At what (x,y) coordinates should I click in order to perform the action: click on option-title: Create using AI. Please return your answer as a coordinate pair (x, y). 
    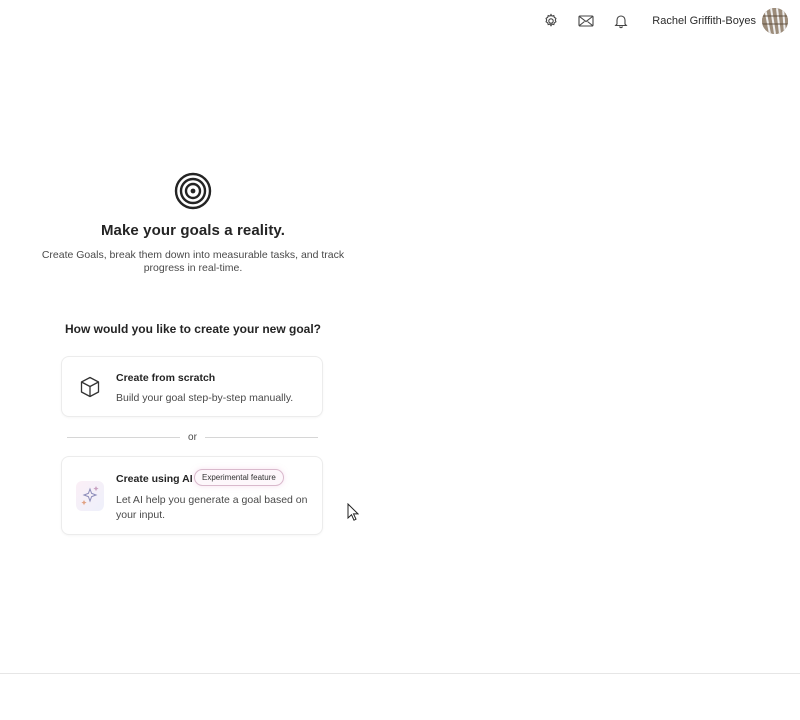
    Looking at the image, I should click on (154, 479).